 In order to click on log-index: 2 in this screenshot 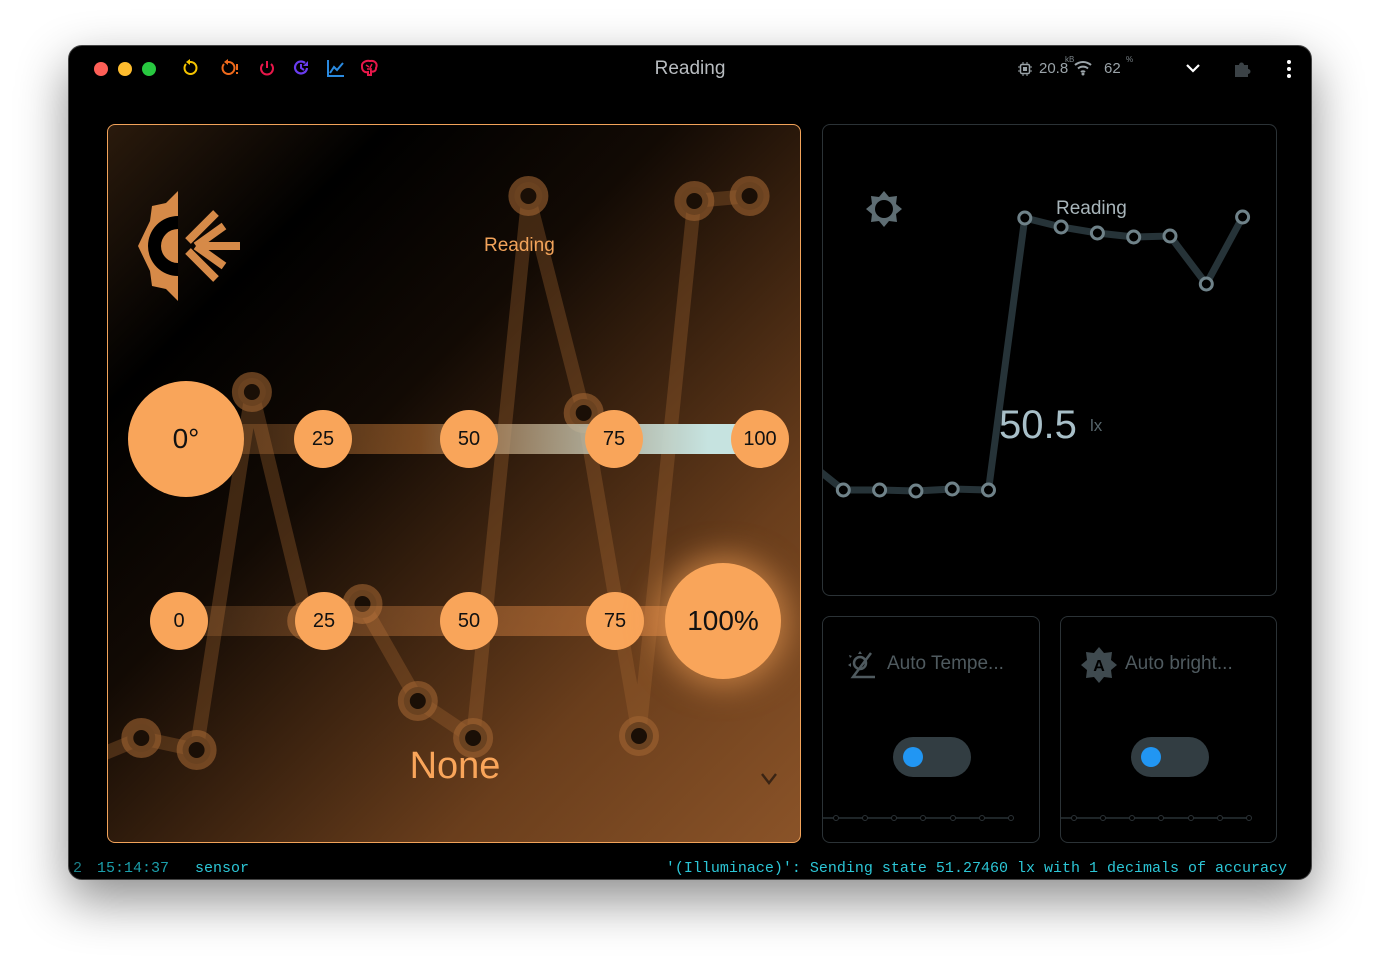, I will do `click(78, 868)`.